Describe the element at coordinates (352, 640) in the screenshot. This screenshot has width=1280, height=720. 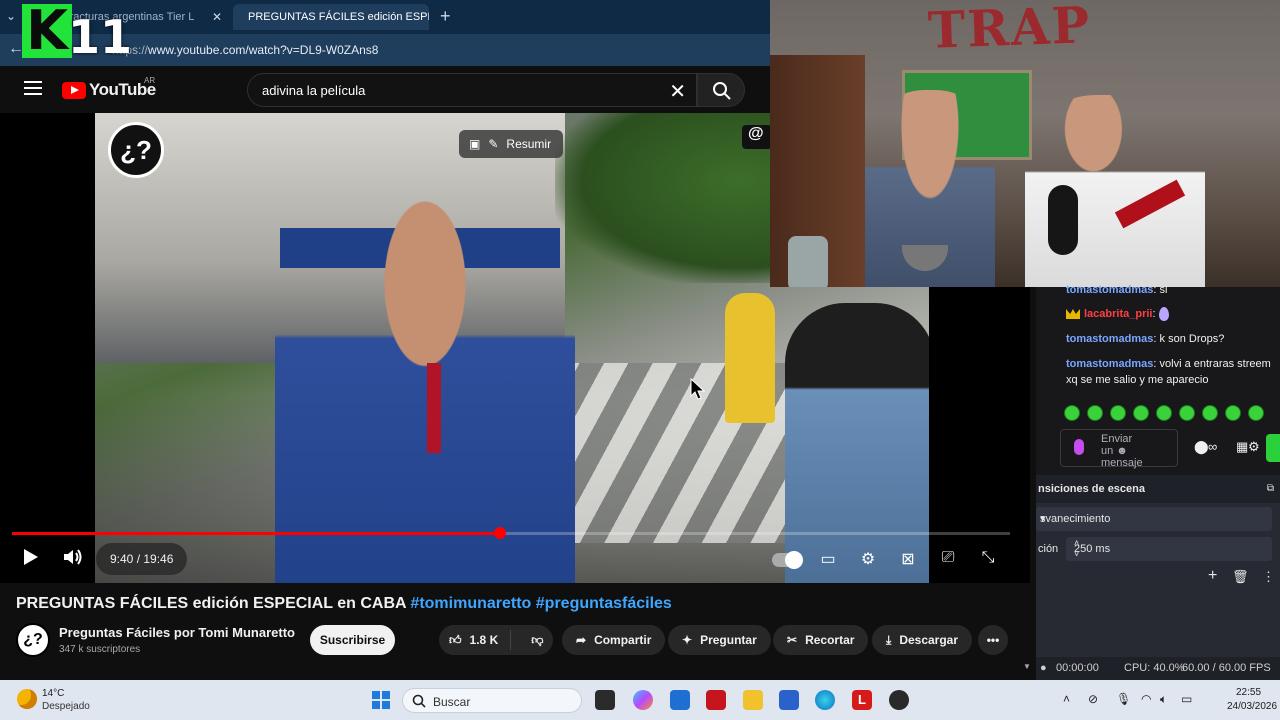
I see `subscribe-button: Suscribirse` at that location.